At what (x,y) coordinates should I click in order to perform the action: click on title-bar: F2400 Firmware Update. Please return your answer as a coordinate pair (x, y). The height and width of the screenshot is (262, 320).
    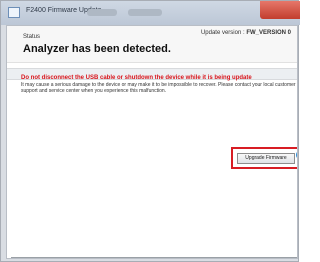
    Looking at the image, I should click on (150, 13).